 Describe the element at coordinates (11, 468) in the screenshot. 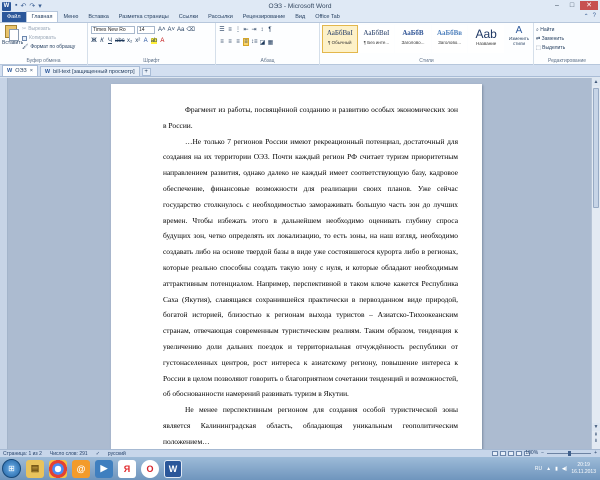

I see `start-button: ⊞` at that location.